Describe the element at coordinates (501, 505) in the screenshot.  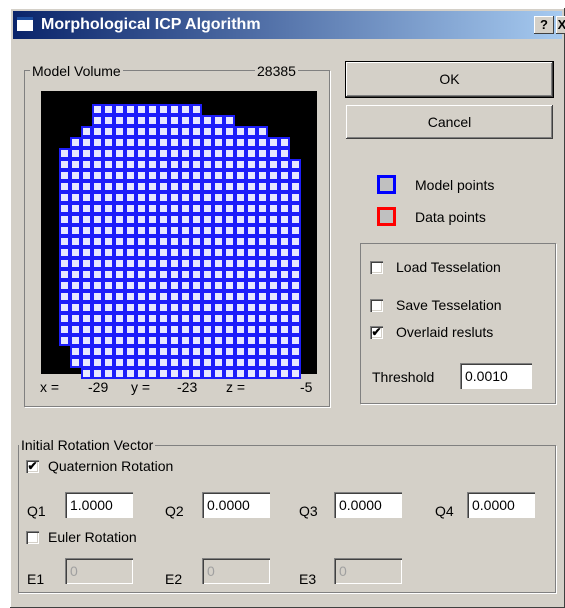
I see `q4-input: 0.0000` at that location.